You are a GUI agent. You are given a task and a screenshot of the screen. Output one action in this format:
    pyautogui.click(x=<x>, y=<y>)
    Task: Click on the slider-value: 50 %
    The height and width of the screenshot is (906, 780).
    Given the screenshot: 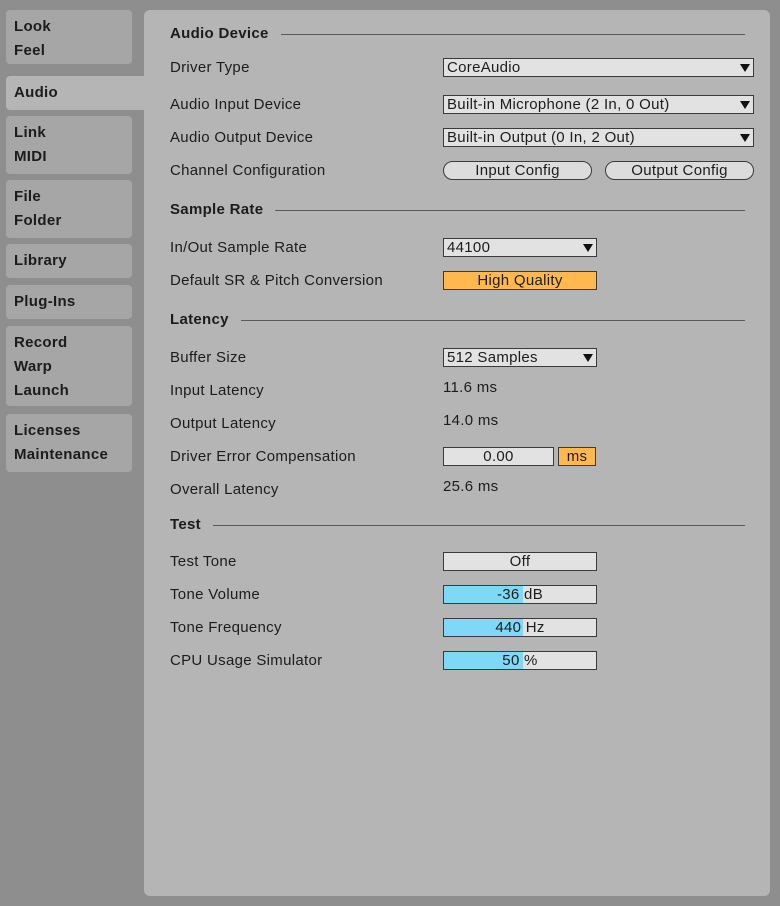 What is the action you would take?
    pyautogui.click(x=520, y=660)
    